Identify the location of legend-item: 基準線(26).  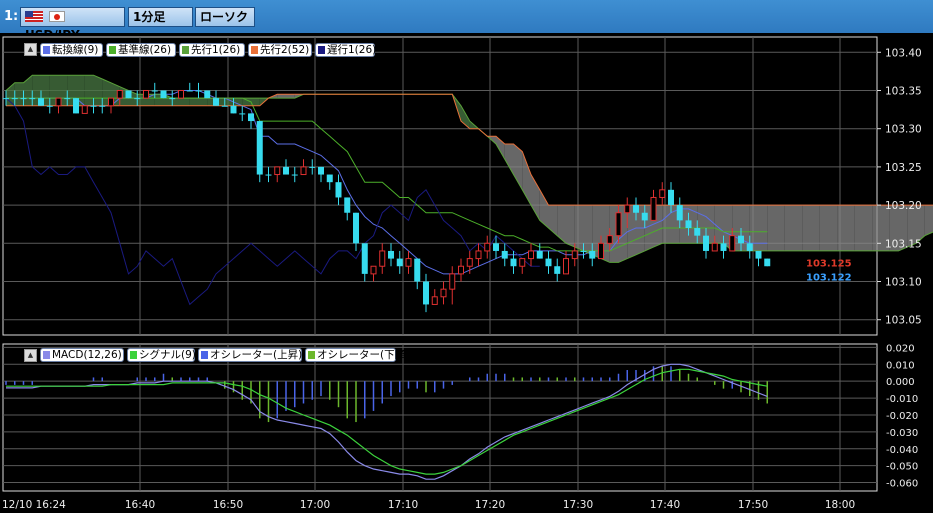
(141, 50).